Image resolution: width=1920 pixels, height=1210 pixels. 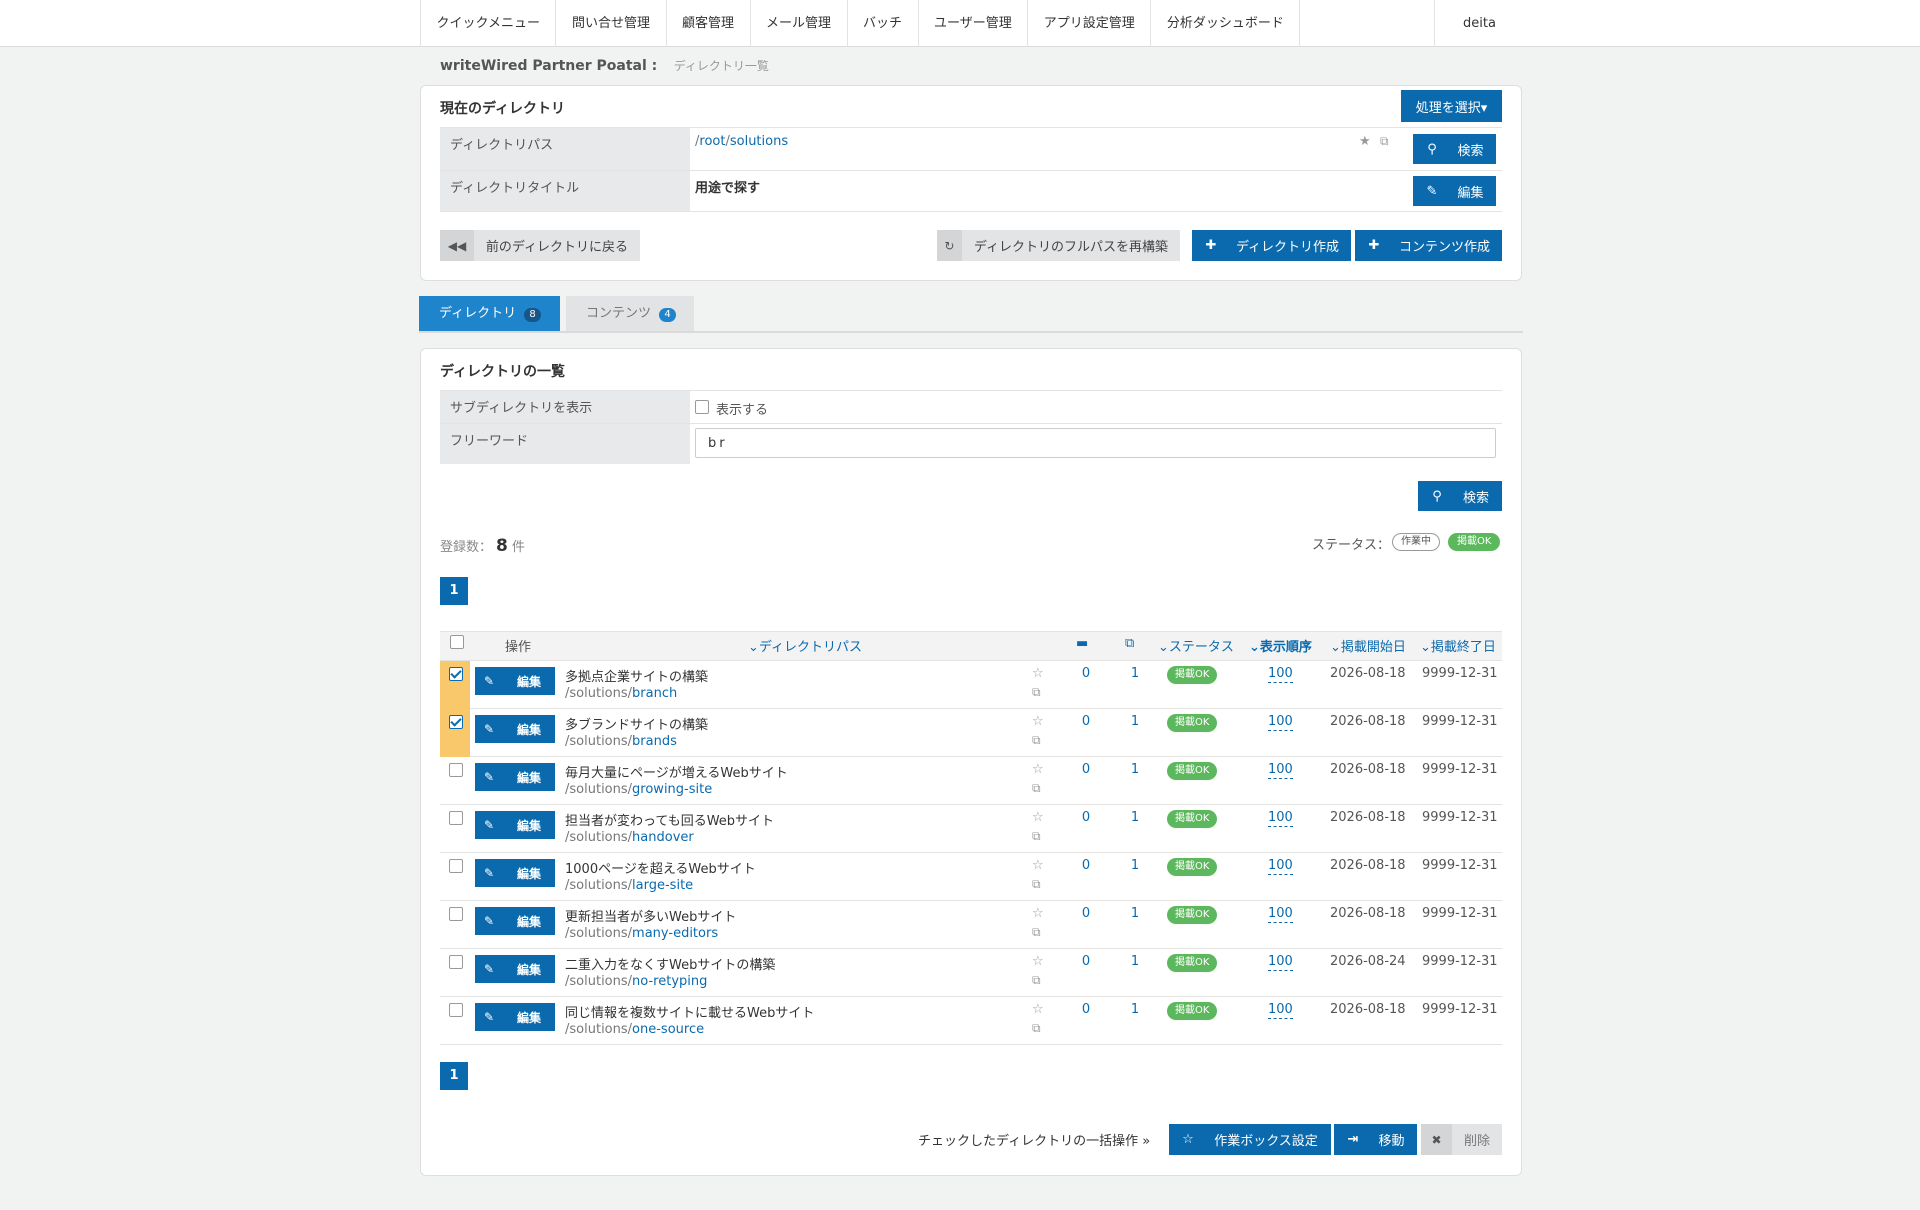 What do you see at coordinates (1451, 106) in the screenshot?
I see `action-select-button: 処理を選択▾` at bounding box center [1451, 106].